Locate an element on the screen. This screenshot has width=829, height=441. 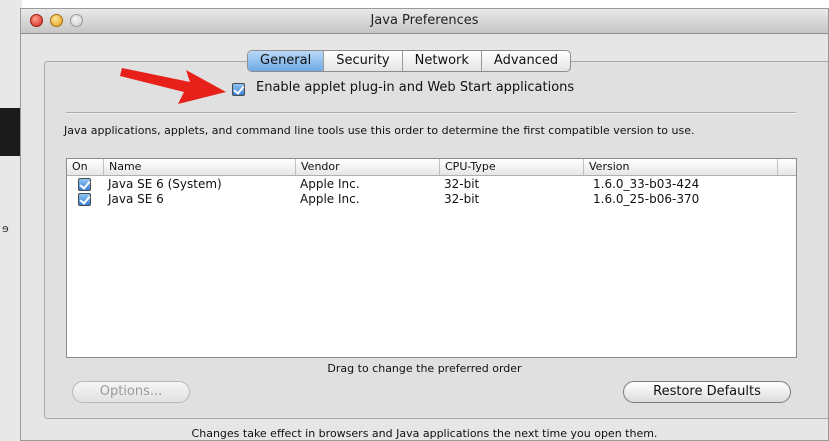
red-arrow-annotation is located at coordinates (173, 86).